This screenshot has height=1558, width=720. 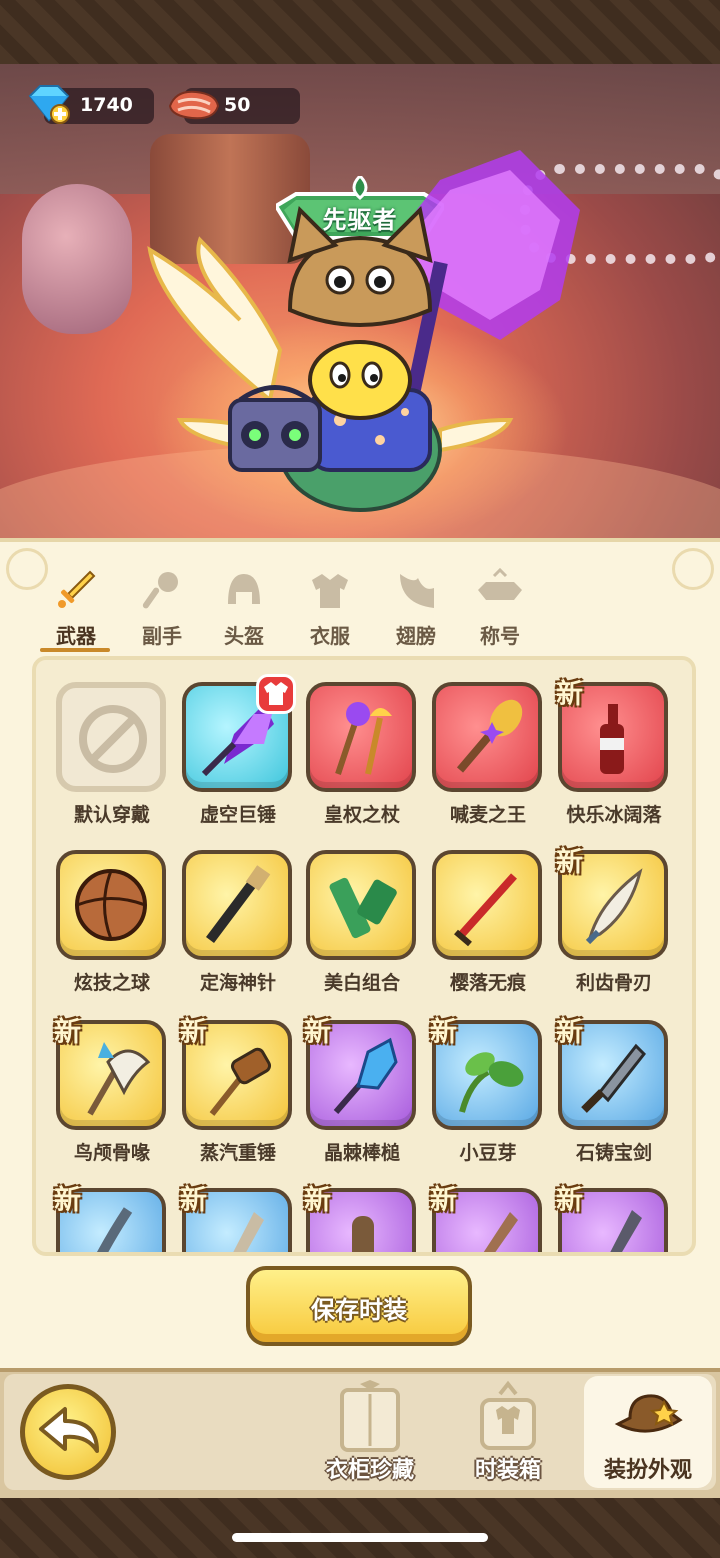 I want to click on background-egg, so click(x=77, y=259).